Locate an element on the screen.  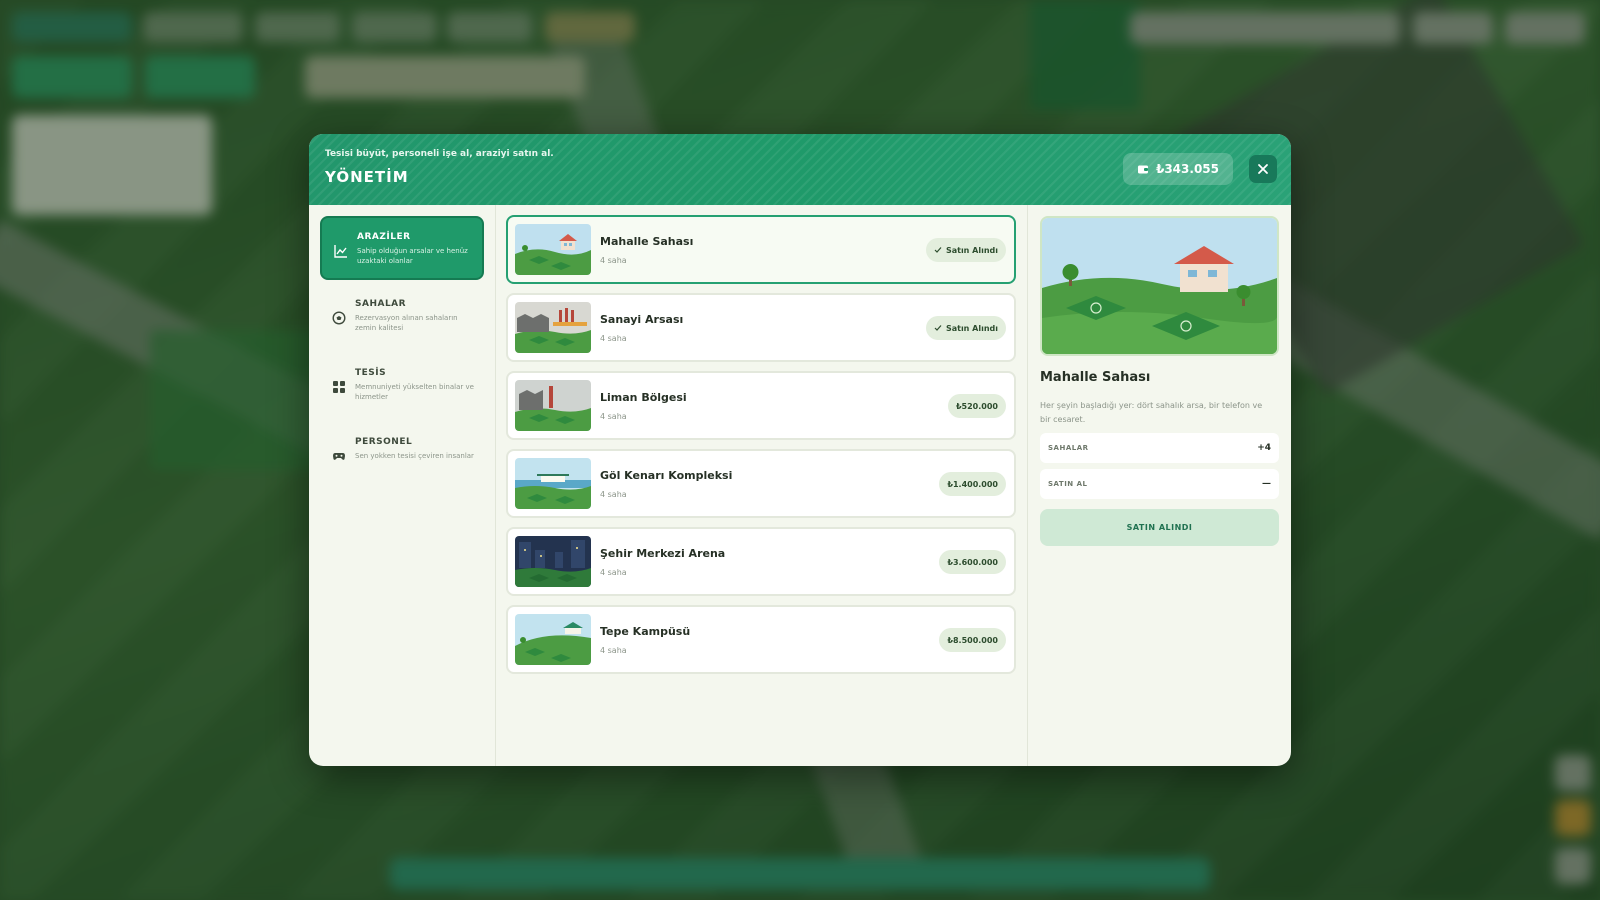
sidebar-item-title: TESİS is located at coordinates (371, 373).